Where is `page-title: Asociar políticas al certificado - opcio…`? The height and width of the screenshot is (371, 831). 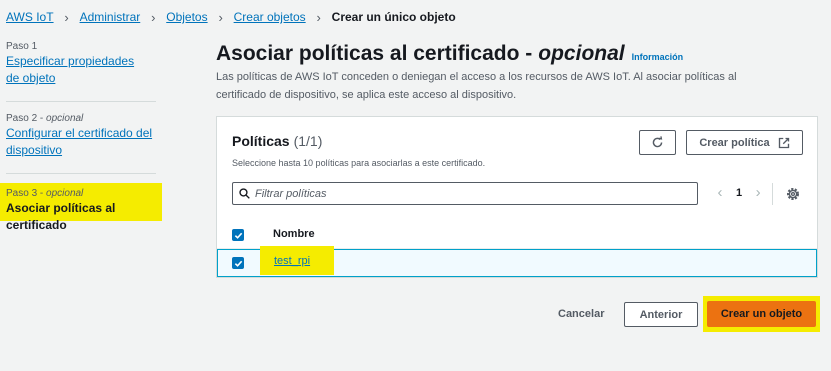
page-title: Asociar políticas al certificado - opcio… is located at coordinates (449, 54).